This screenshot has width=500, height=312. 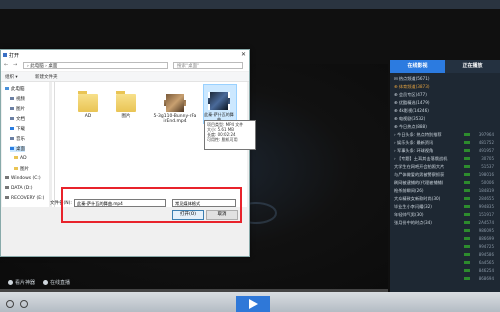 I want to click on forward-icon: →, so click(x=15, y=65).